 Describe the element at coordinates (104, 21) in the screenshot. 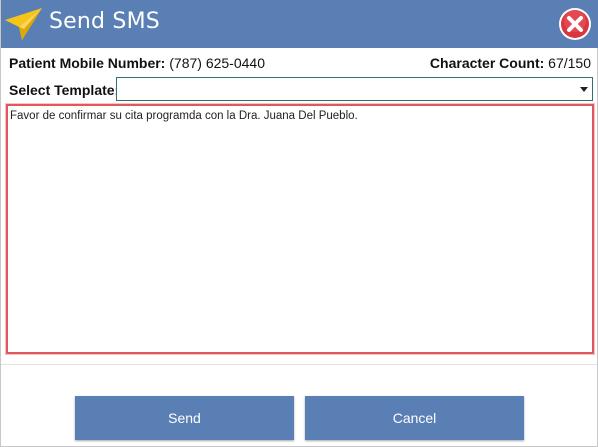

I see `dialog-title: Send SMS` at that location.